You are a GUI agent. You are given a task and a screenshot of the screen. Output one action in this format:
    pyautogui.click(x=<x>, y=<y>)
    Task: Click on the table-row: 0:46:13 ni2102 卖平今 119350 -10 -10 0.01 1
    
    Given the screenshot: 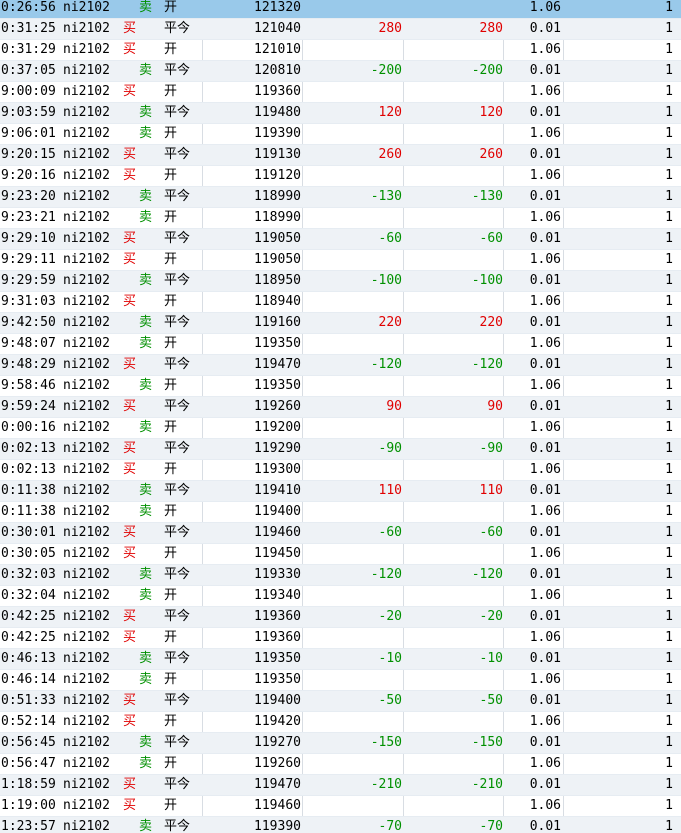 What is the action you would take?
    pyautogui.click(x=340, y=659)
    